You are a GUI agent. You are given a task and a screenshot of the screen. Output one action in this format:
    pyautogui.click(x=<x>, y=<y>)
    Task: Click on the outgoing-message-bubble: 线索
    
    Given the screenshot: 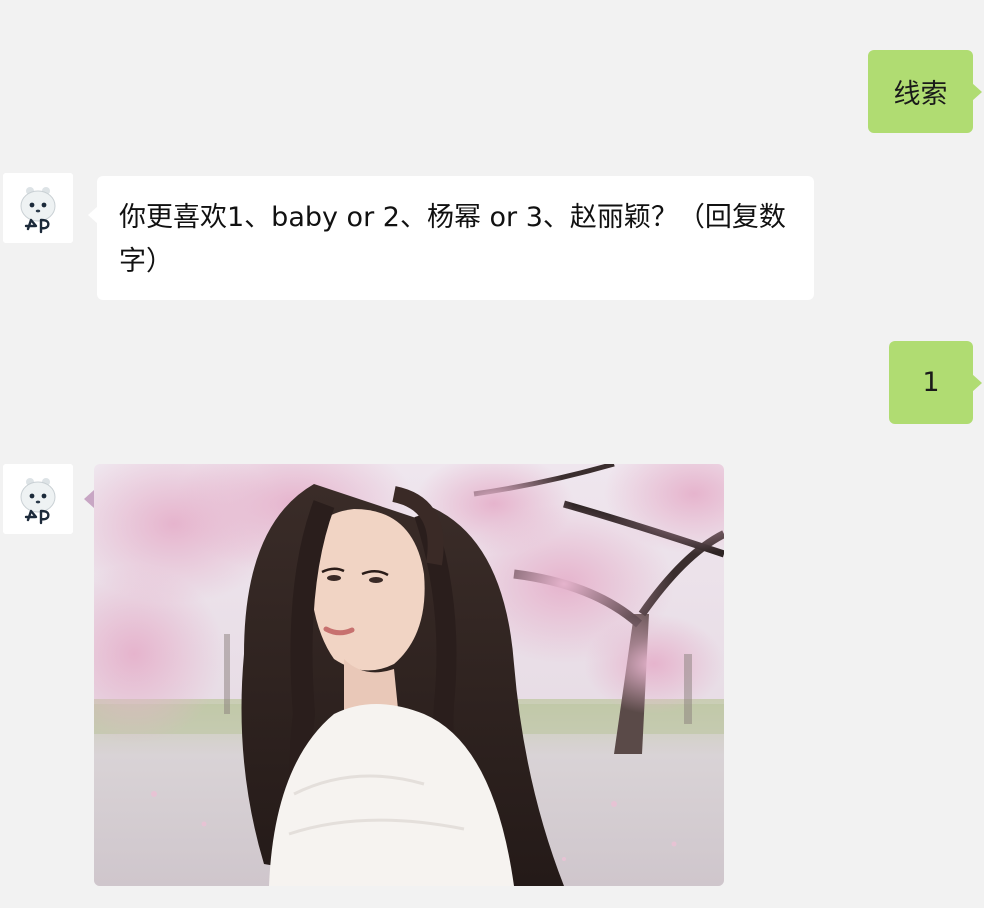 What is the action you would take?
    pyautogui.click(x=925, y=91)
    